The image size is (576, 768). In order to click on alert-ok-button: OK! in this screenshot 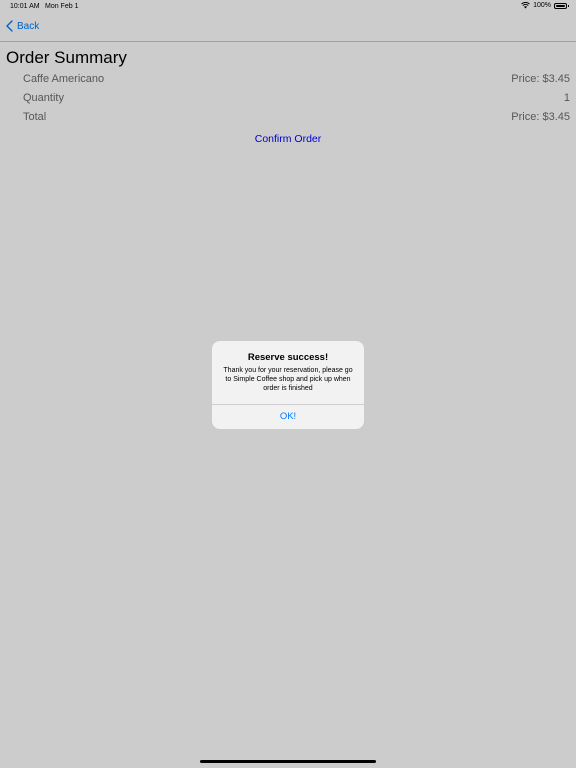, I will do `click(288, 417)`.